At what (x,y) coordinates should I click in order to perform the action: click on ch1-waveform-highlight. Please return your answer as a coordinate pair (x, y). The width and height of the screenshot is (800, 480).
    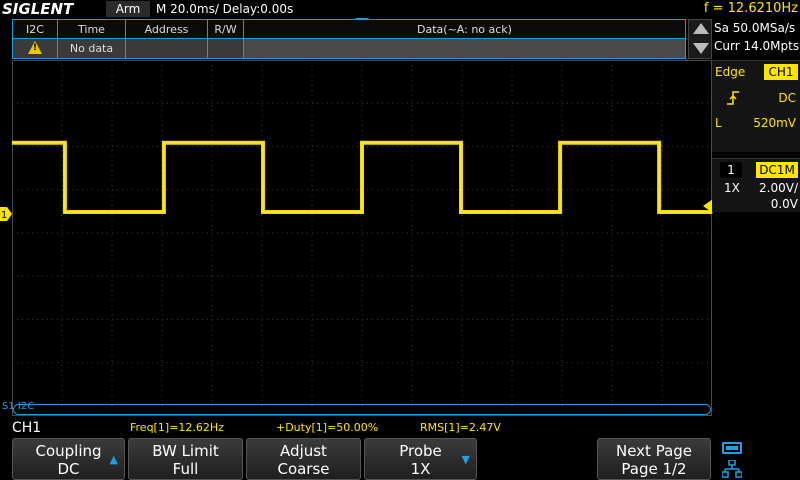
    Looking at the image, I should click on (362, 177).